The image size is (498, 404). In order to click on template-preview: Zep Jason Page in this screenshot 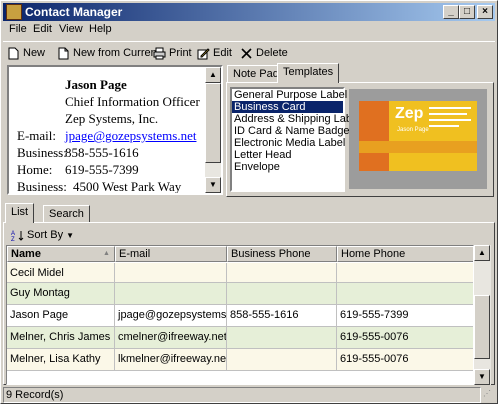, I will do `click(418, 139)`.